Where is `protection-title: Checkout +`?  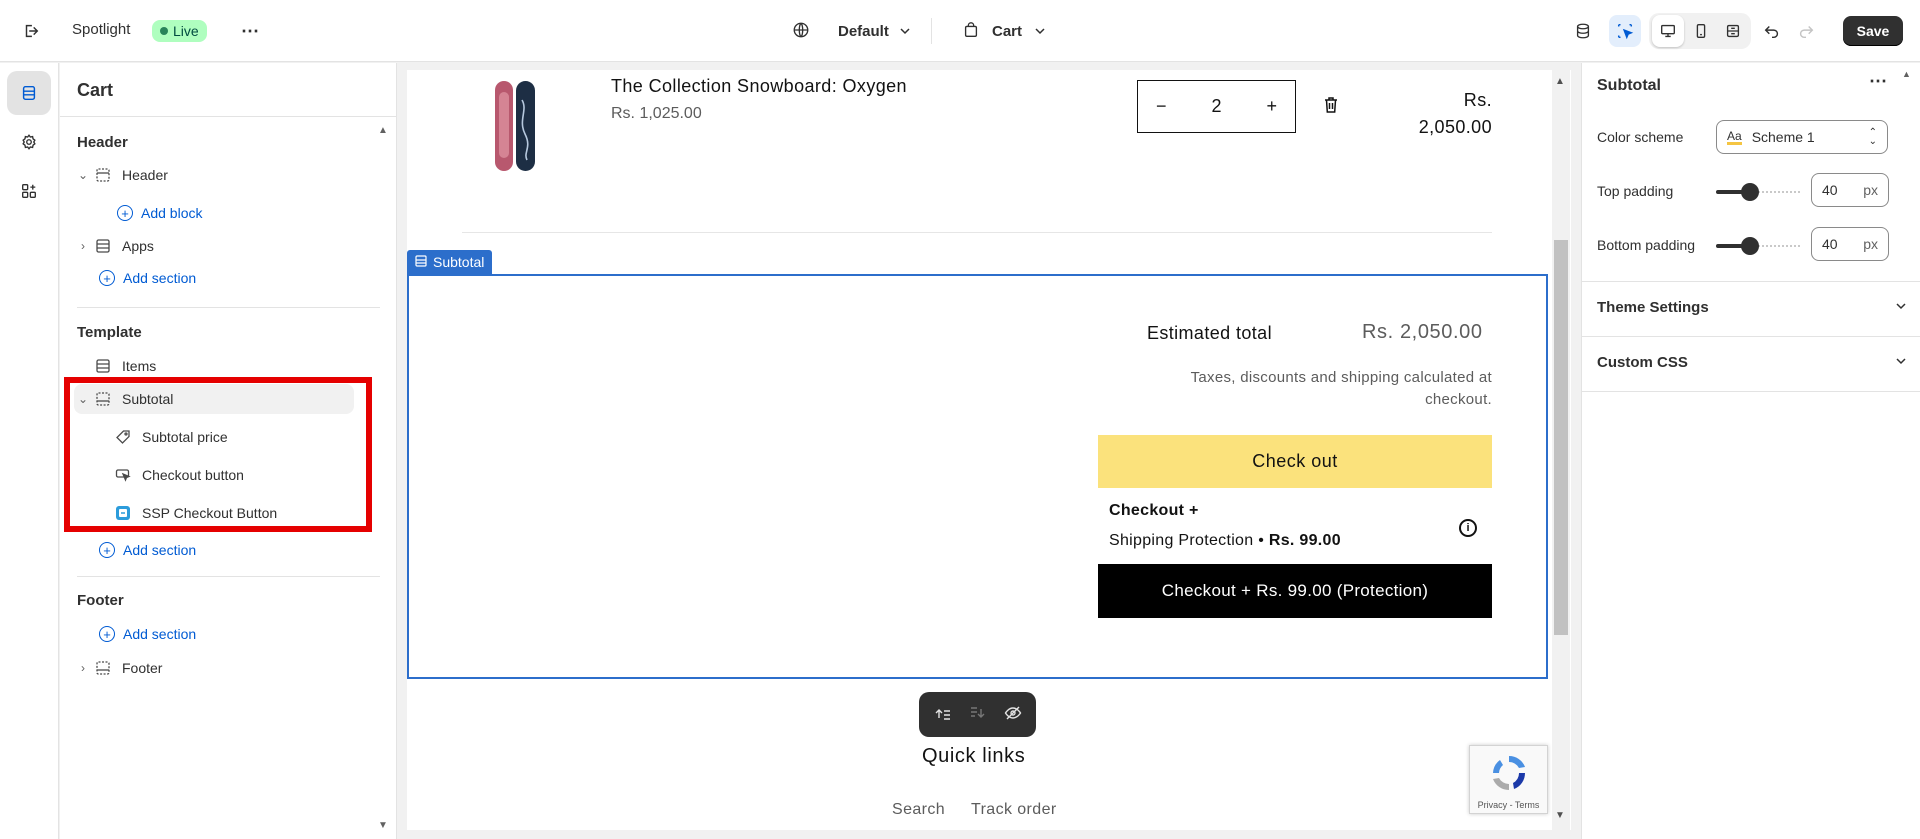
protection-title: Checkout + is located at coordinates (1154, 510).